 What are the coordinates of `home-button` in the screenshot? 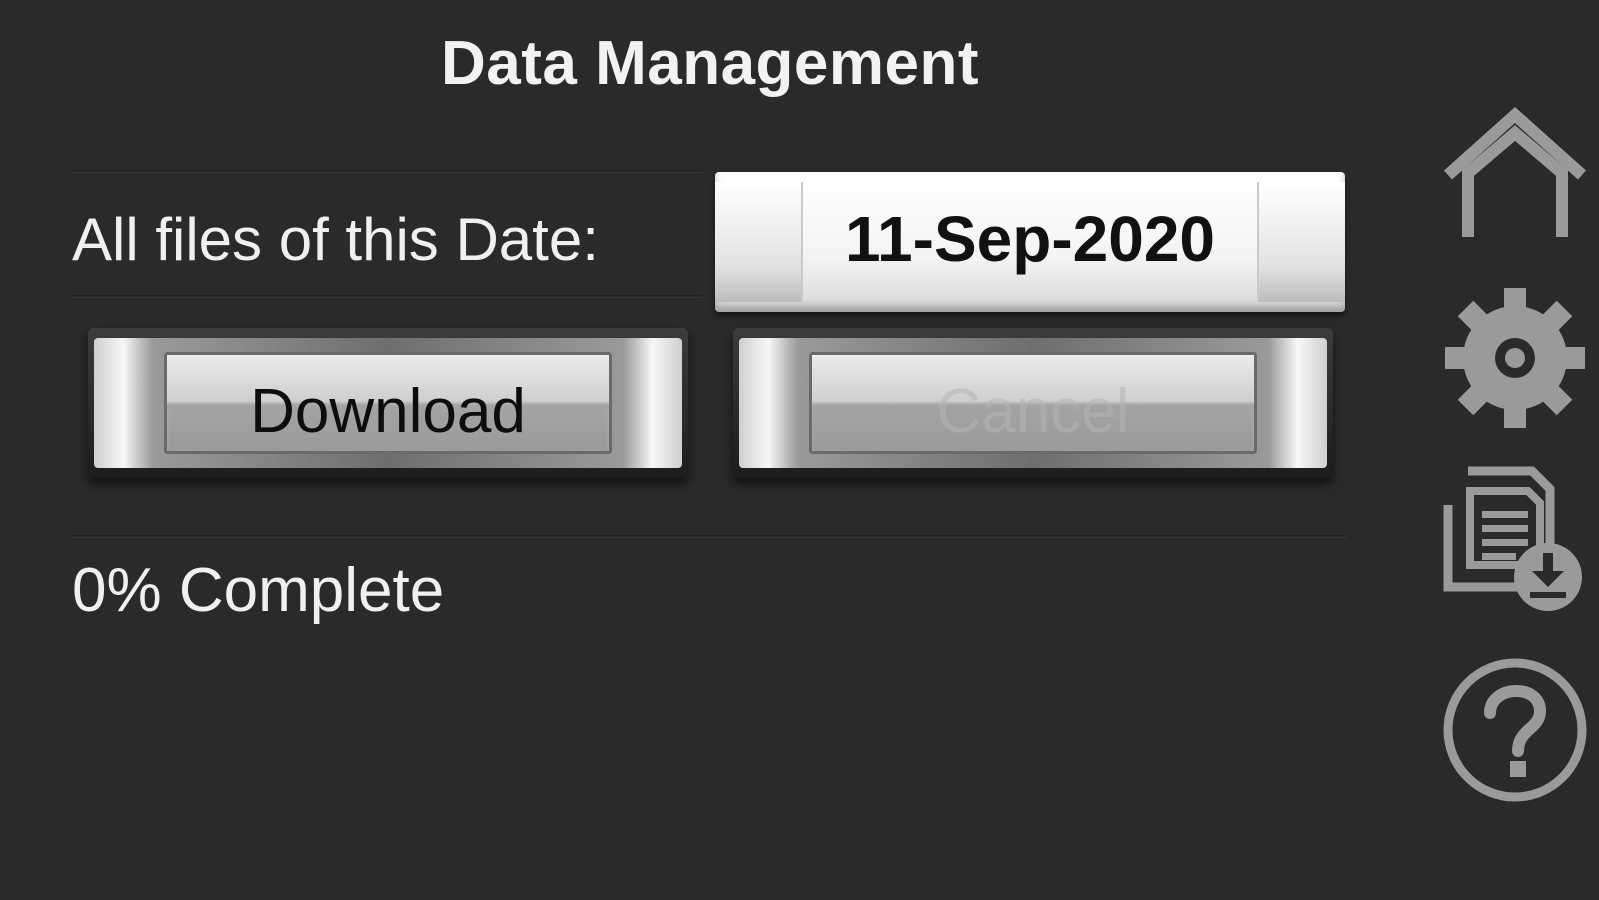 It's located at (1515, 175).